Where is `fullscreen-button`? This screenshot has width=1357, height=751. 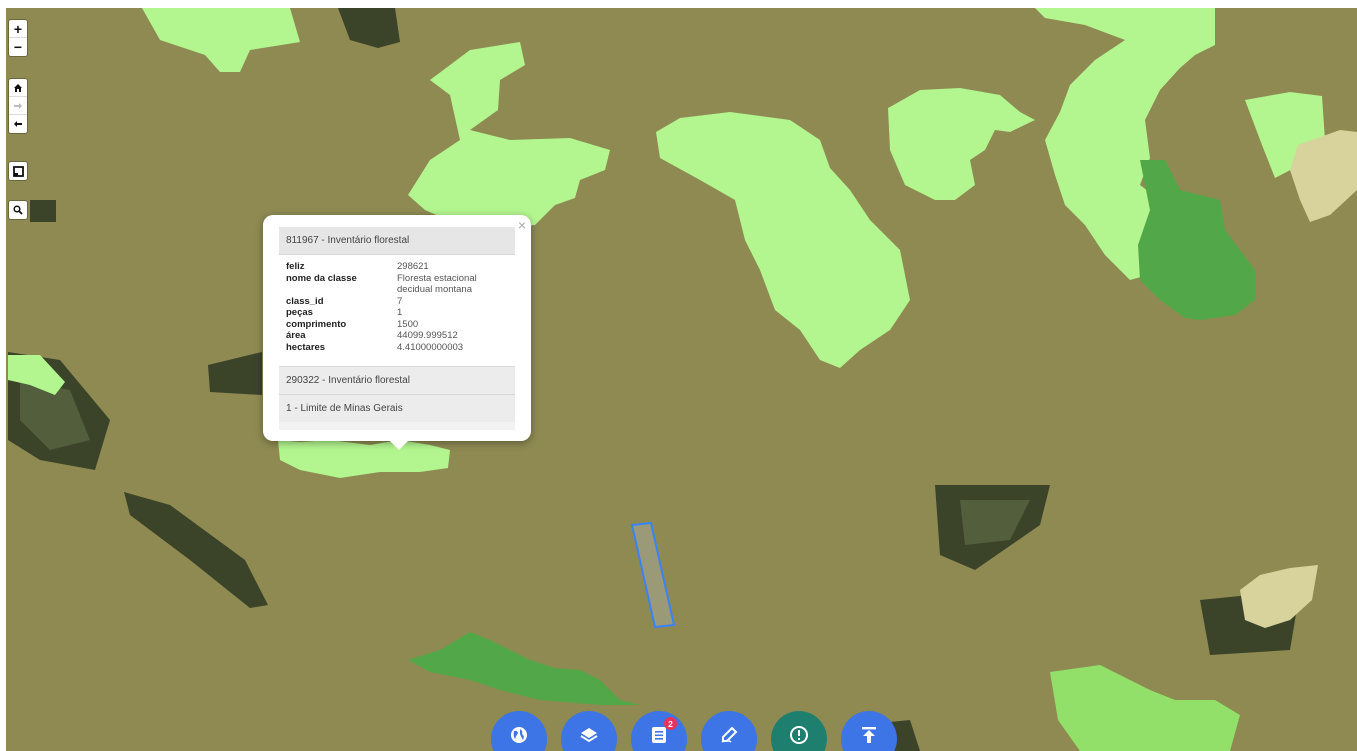
fullscreen-button is located at coordinates (18, 171).